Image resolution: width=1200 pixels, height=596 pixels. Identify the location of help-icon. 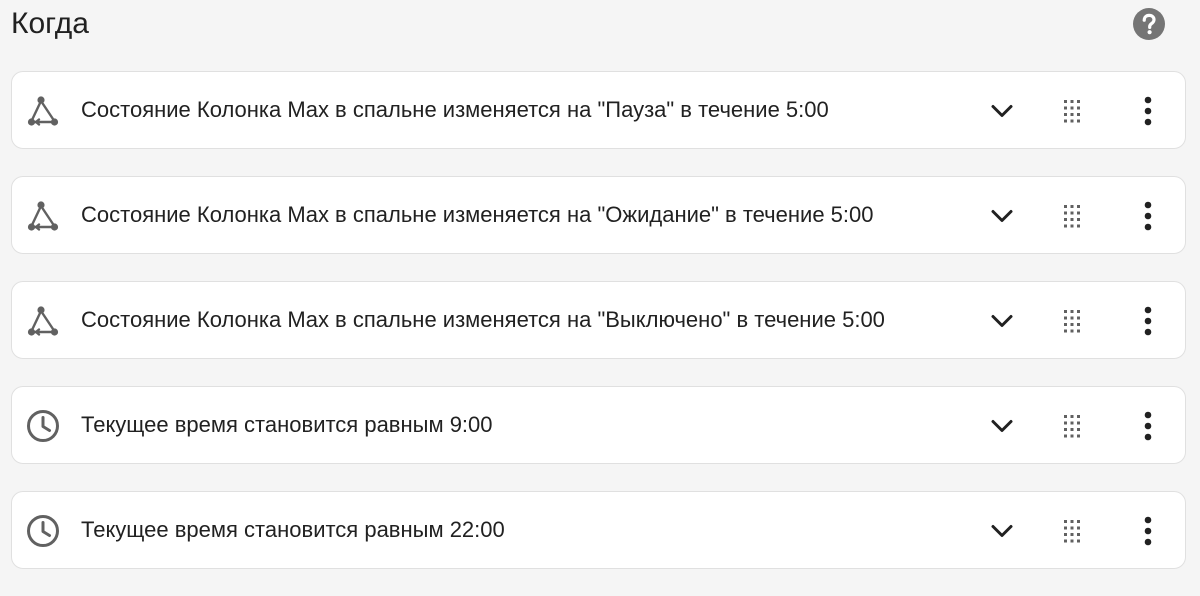
(1149, 24).